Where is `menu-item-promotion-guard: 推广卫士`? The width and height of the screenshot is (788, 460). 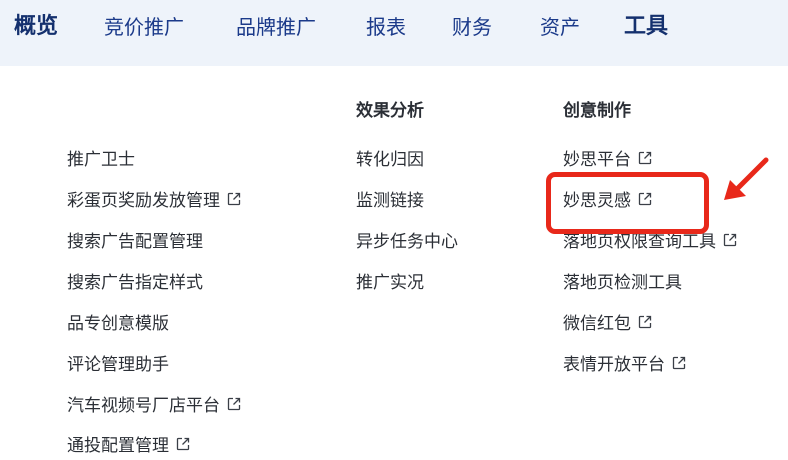
menu-item-promotion-guard: 推广卫士 is located at coordinates (101, 160).